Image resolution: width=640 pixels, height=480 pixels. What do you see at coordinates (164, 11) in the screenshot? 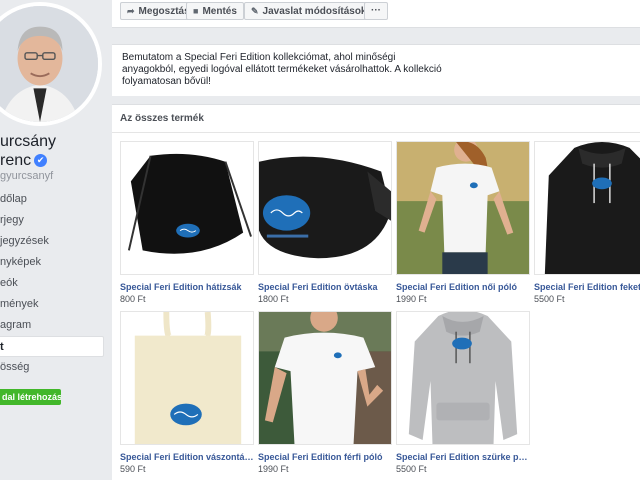
I see `share-label: Megosztás` at bounding box center [164, 11].